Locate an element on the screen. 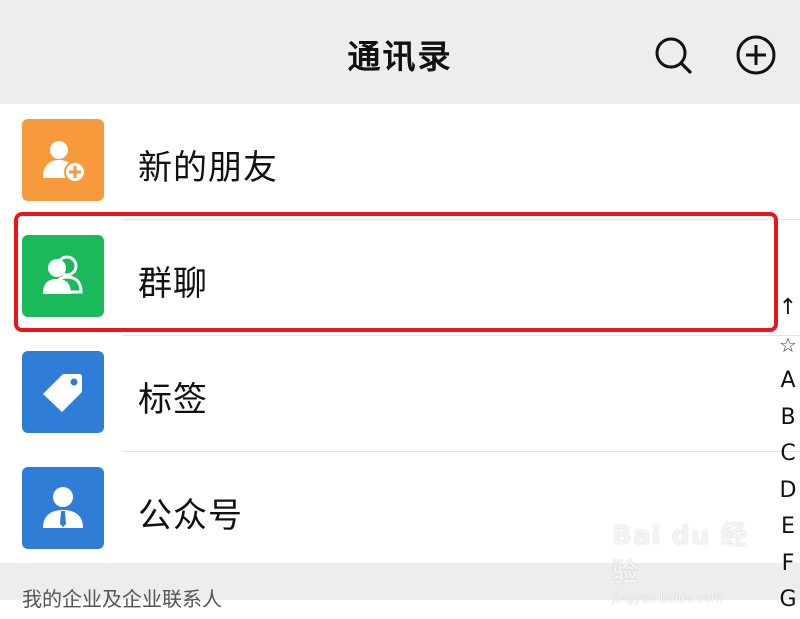 The width and height of the screenshot is (800, 619). index-item-g: G is located at coordinates (788, 600).